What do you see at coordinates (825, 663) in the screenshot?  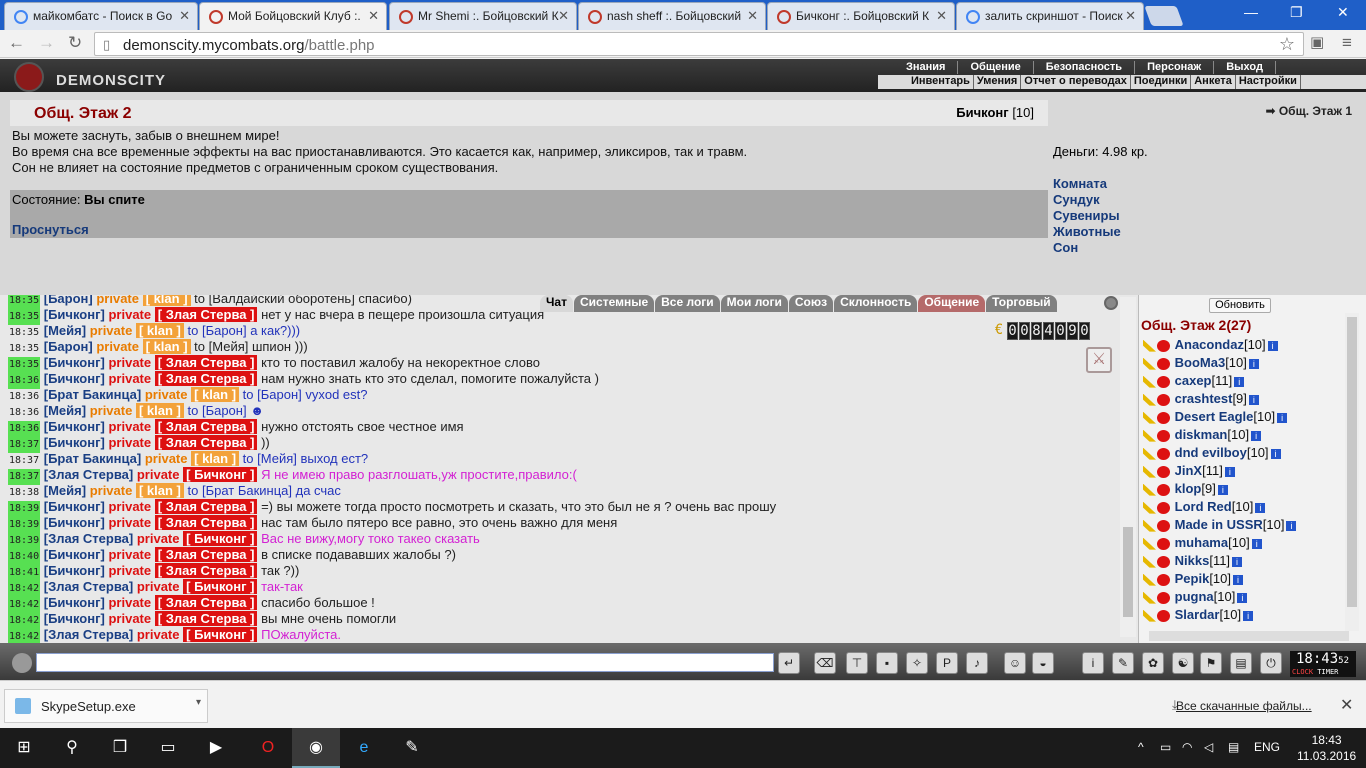 I see `eraser-icon: ⌫` at bounding box center [825, 663].